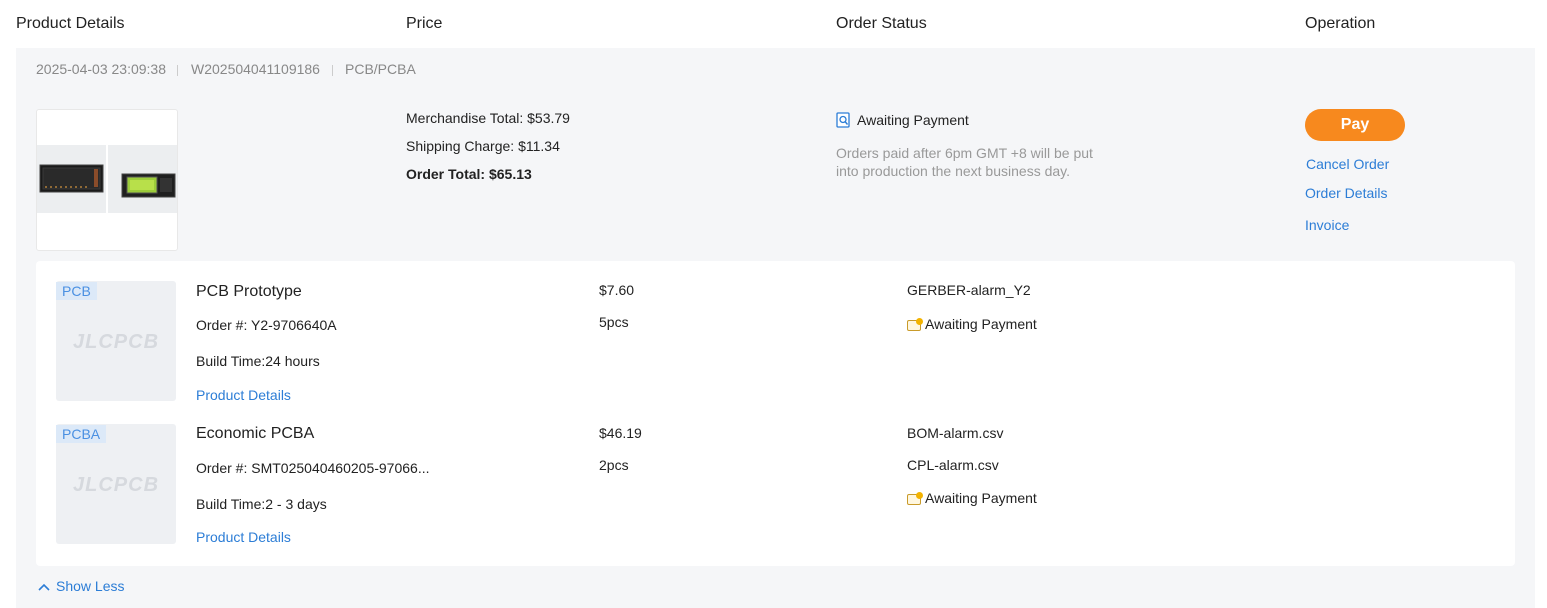 This screenshot has height=608, width=1547. I want to click on cancel-order-link: Cancel Order, so click(1347, 164).